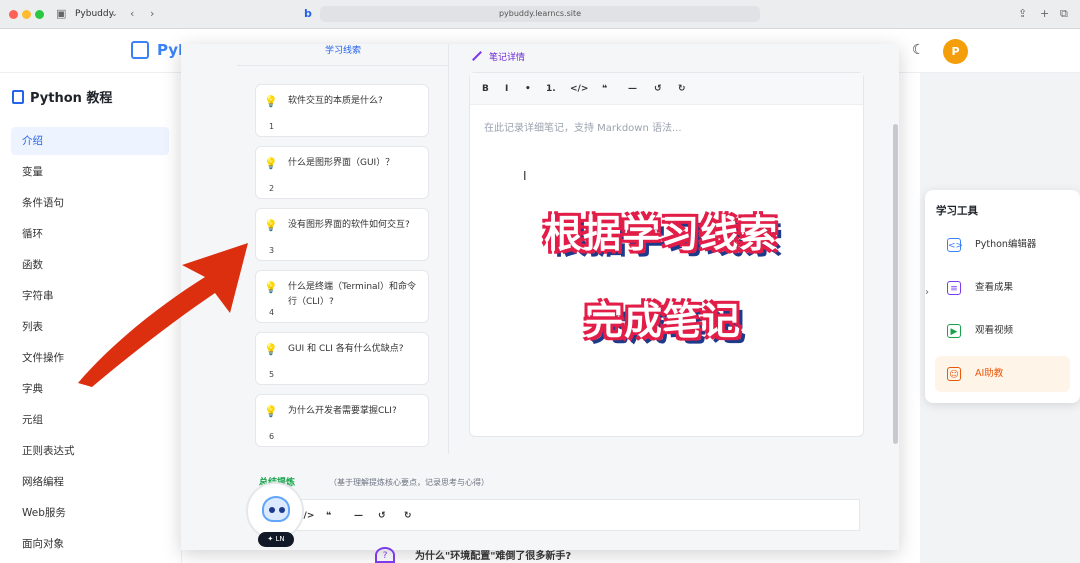 This screenshot has height=563, width=1080. What do you see at coordinates (994, 330) in the screenshot?
I see `tool-label: 观看视频` at bounding box center [994, 330].